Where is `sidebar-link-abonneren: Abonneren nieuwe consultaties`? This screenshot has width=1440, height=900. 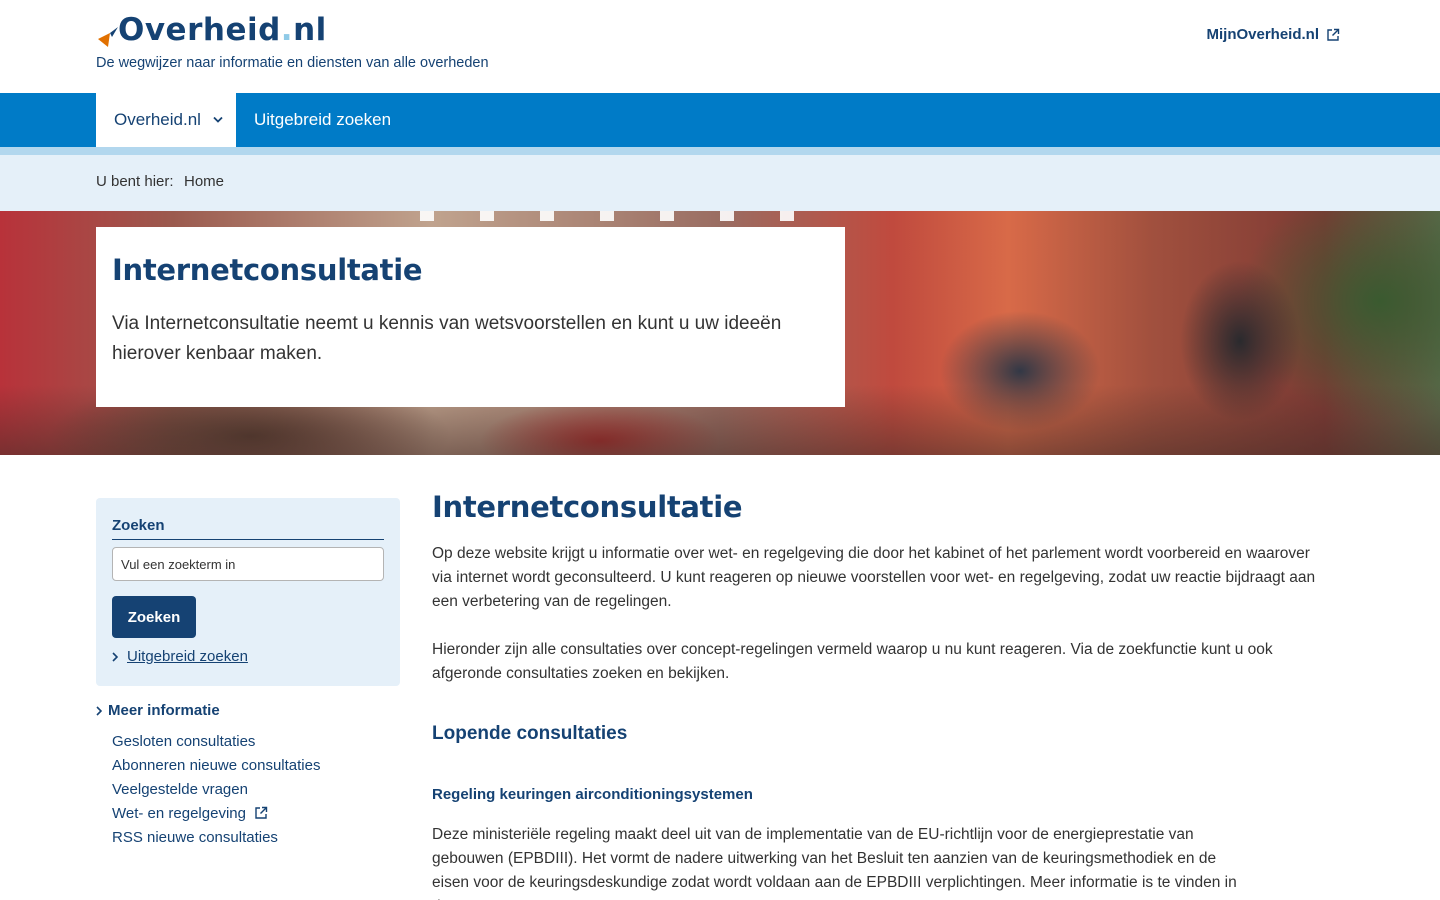
sidebar-link-abonneren: Abonneren nieuwe consultaties is located at coordinates (216, 765).